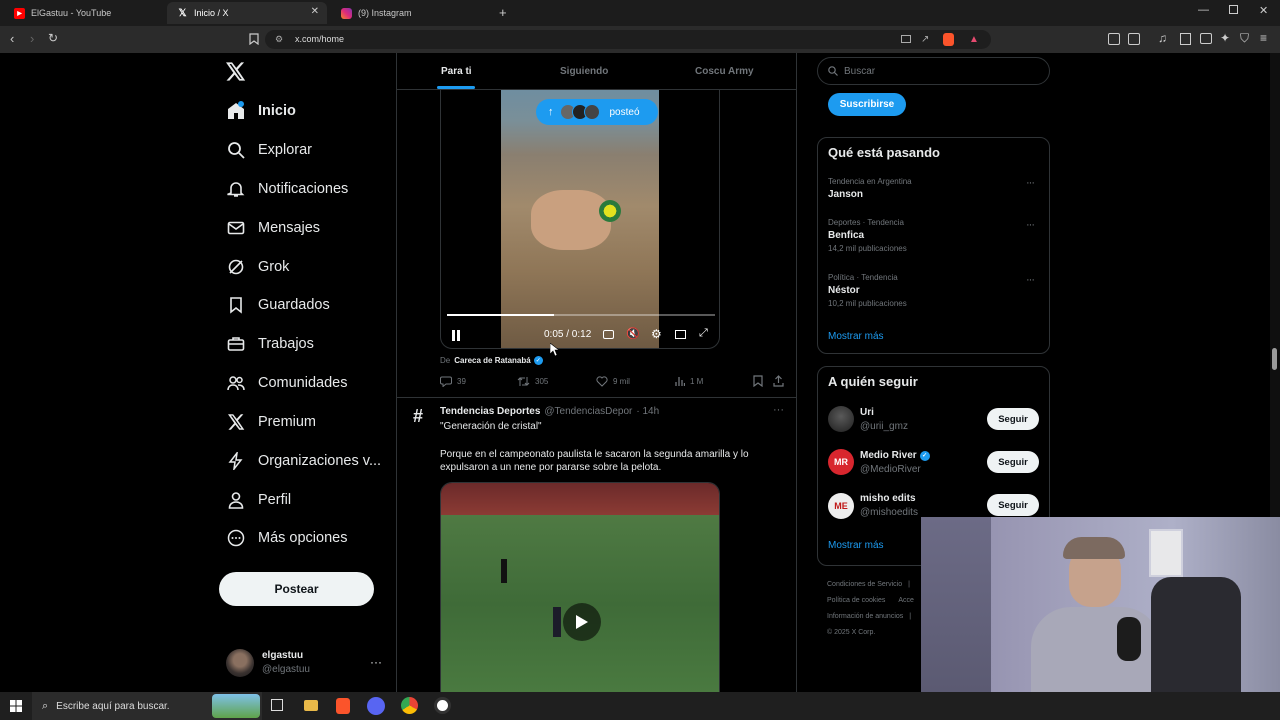 The width and height of the screenshot is (1280, 720). I want to click on post-time: · 14h, so click(647, 411).